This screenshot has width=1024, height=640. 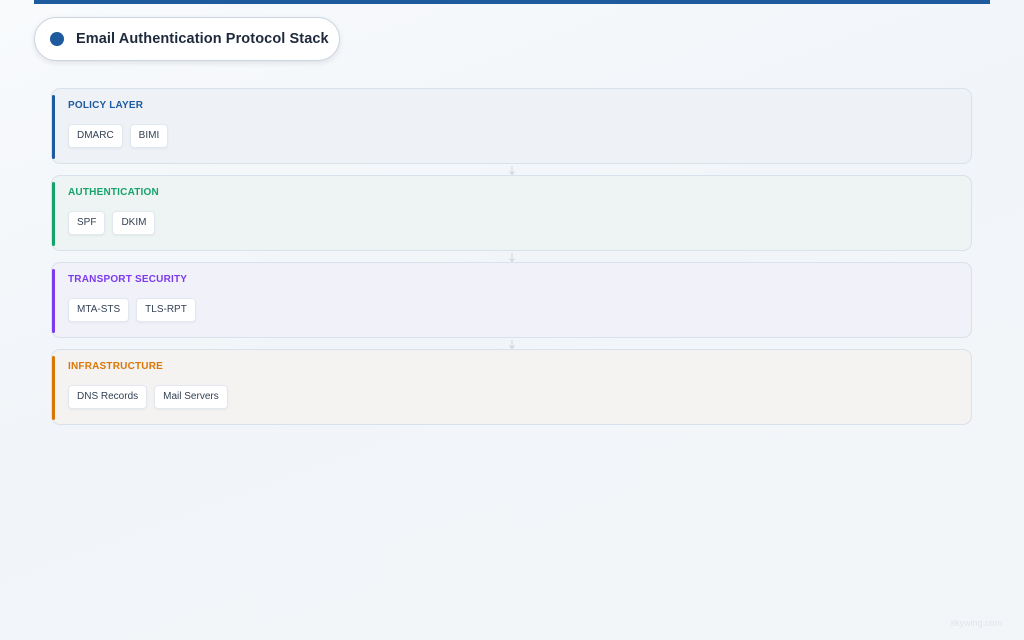 What do you see at coordinates (134, 223) in the screenshot?
I see `protocol-chip-dkim: DKIM` at bounding box center [134, 223].